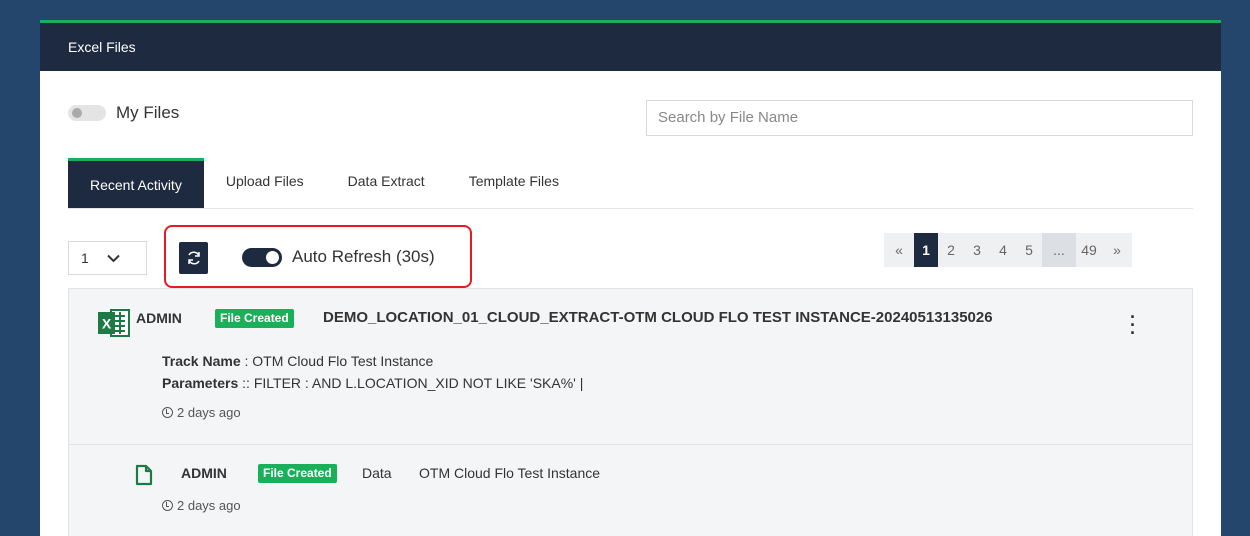  I want to click on auto-refresh-control: Auto Refresh (30s), so click(338, 257).